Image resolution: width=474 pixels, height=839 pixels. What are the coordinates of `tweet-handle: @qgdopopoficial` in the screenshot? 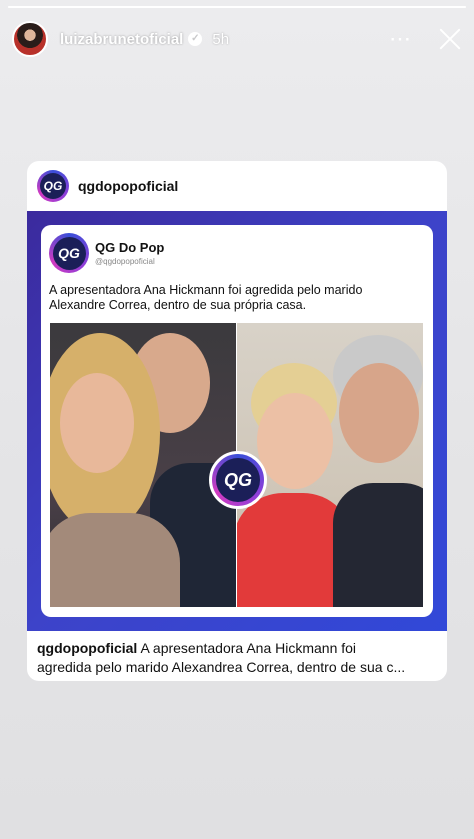 It's located at (125, 261).